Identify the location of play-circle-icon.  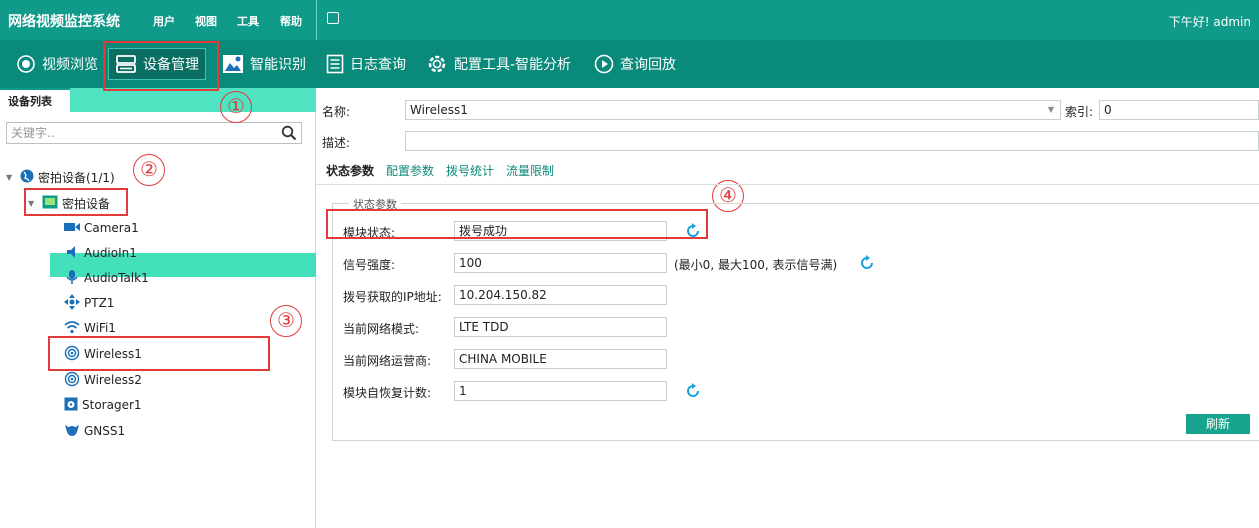
(604, 64).